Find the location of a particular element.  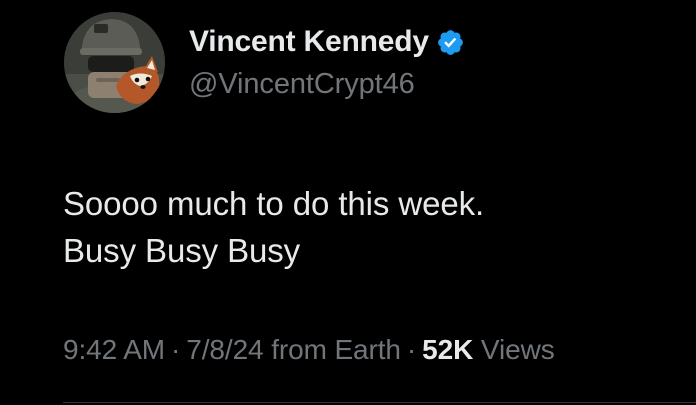

tweet-meta: 9:42 AM · 7/8/24 from Earth · 52K Views is located at coordinates (309, 350).